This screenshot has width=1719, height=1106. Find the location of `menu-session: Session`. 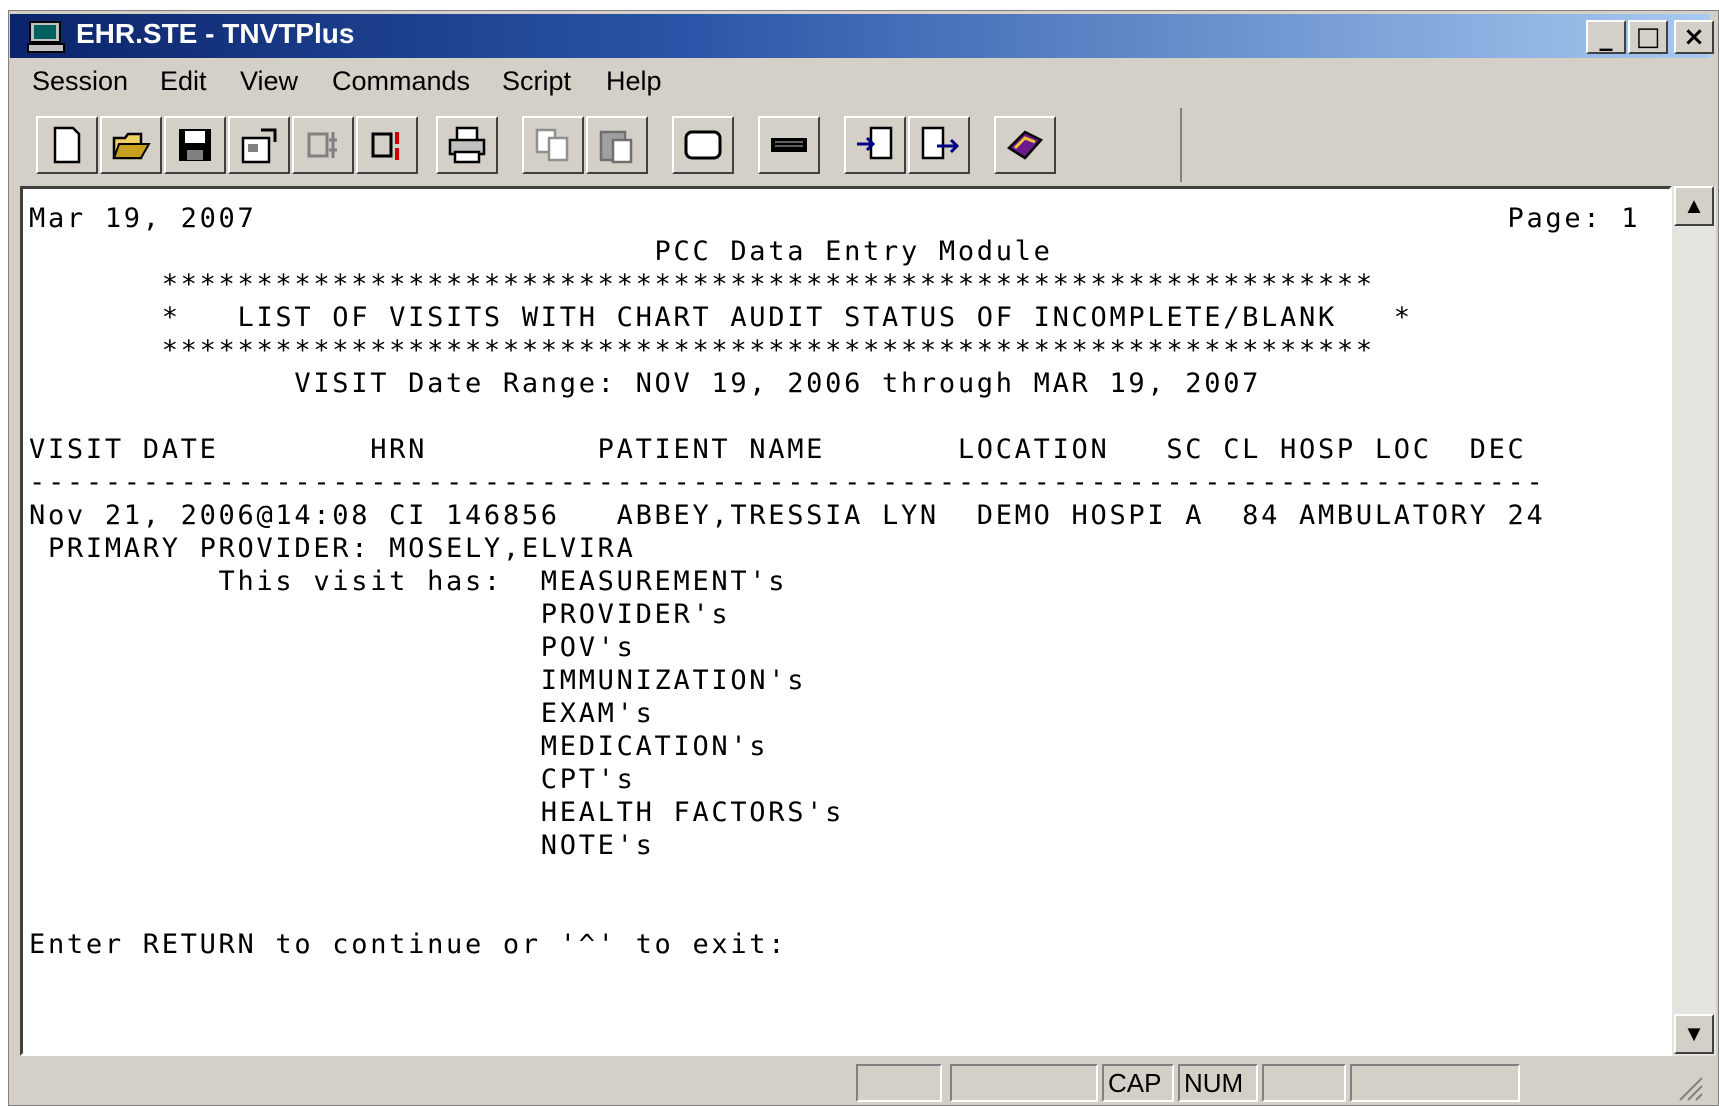

menu-session: Session is located at coordinates (80, 81).